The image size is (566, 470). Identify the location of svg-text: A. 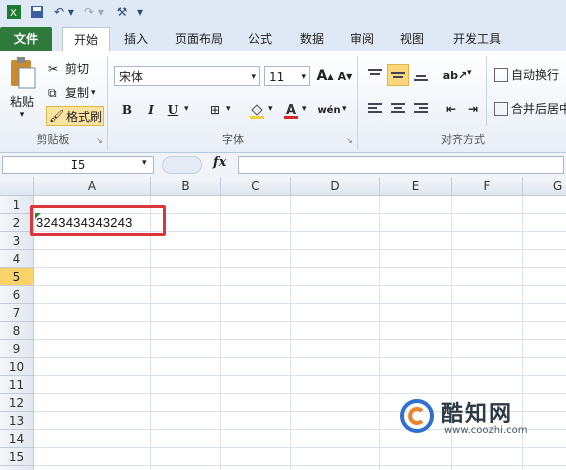
(291, 110).